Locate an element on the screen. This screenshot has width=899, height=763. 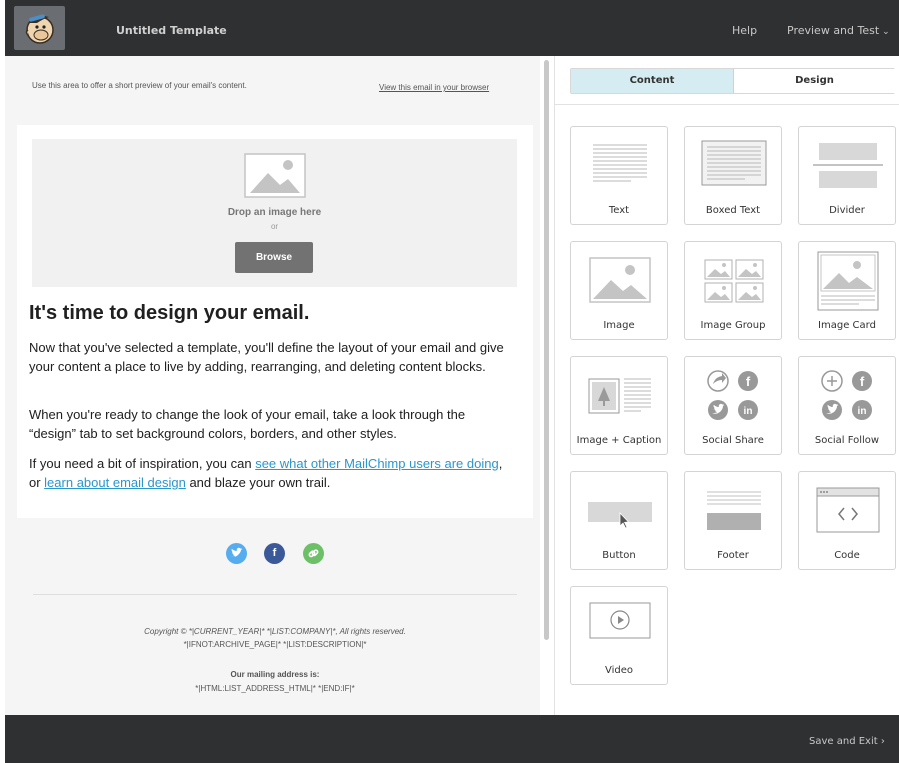
preview-and-test-label: Preview and Test is located at coordinates (833, 30).